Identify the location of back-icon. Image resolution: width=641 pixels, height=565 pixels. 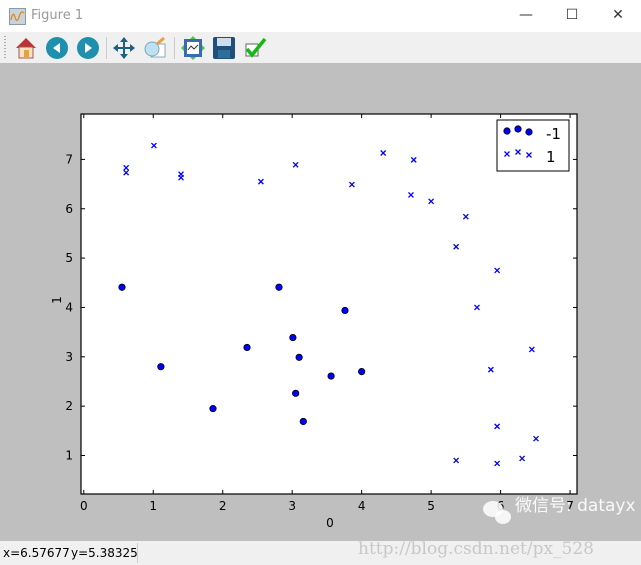
(57, 48).